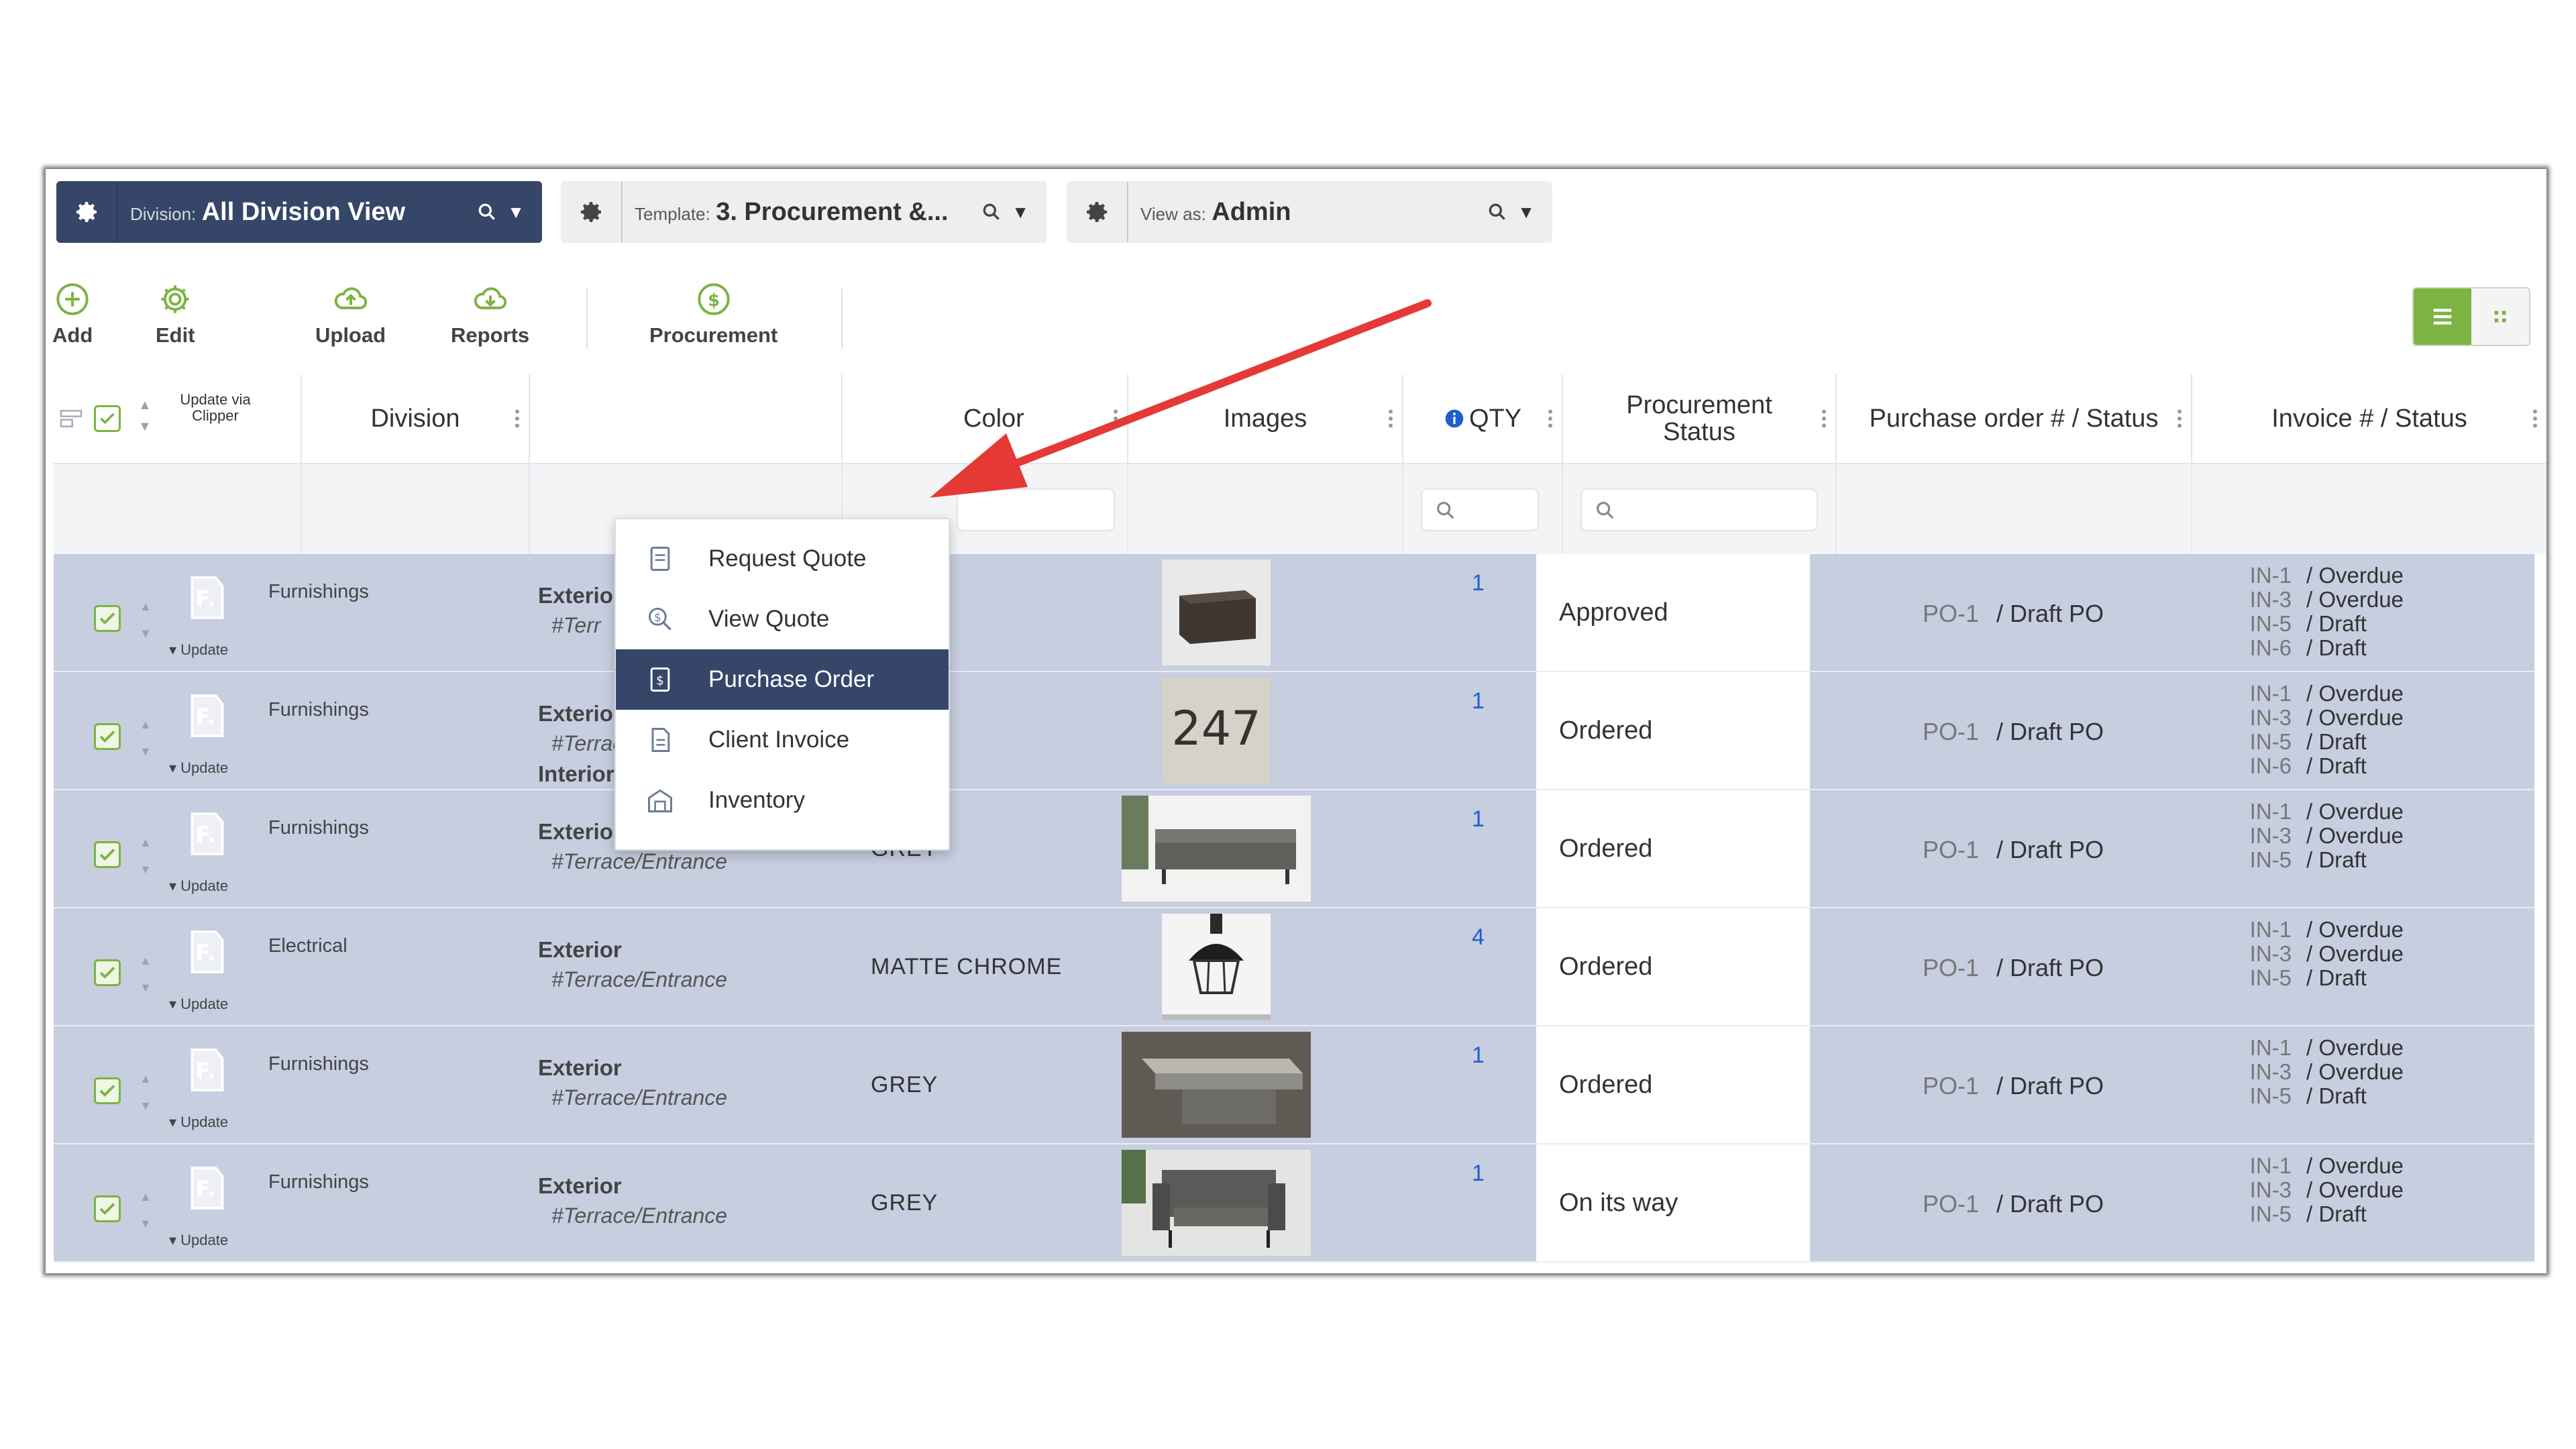 The height and width of the screenshot is (1449, 2576). What do you see at coordinates (1483, 418) in the screenshot?
I see `column-header-qty: QTY` at bounding box center [1483, 418].